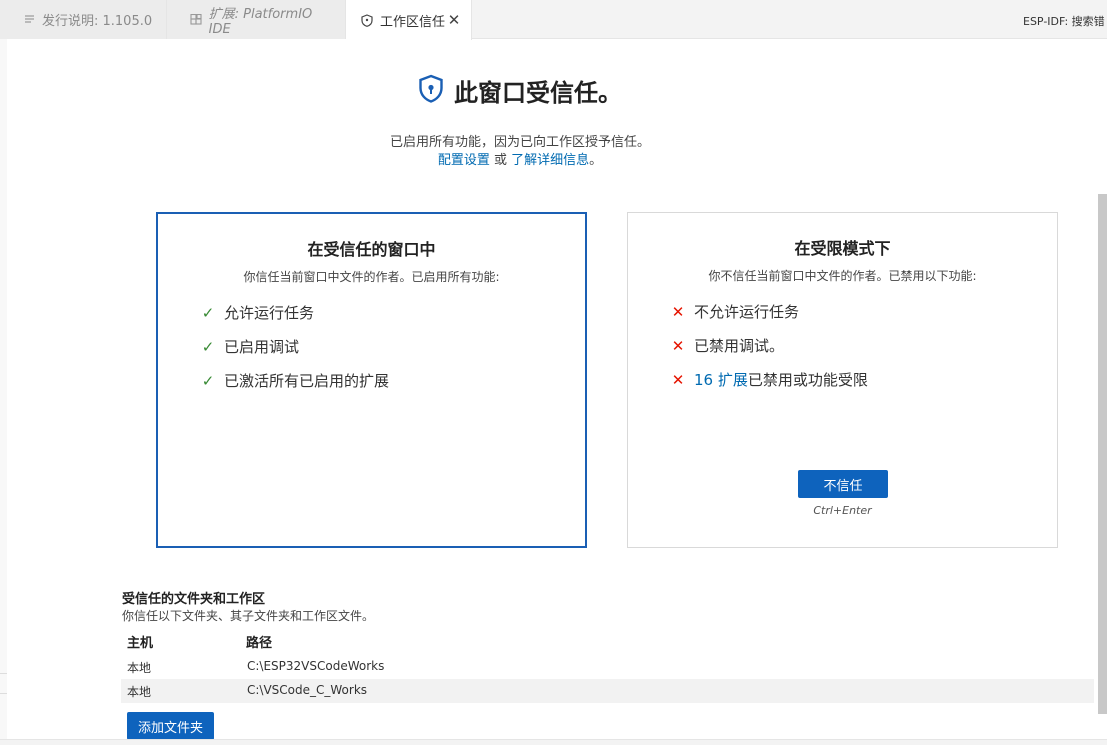  I want to click on card-title: 在受信任的窗口中, so click(371, 249).